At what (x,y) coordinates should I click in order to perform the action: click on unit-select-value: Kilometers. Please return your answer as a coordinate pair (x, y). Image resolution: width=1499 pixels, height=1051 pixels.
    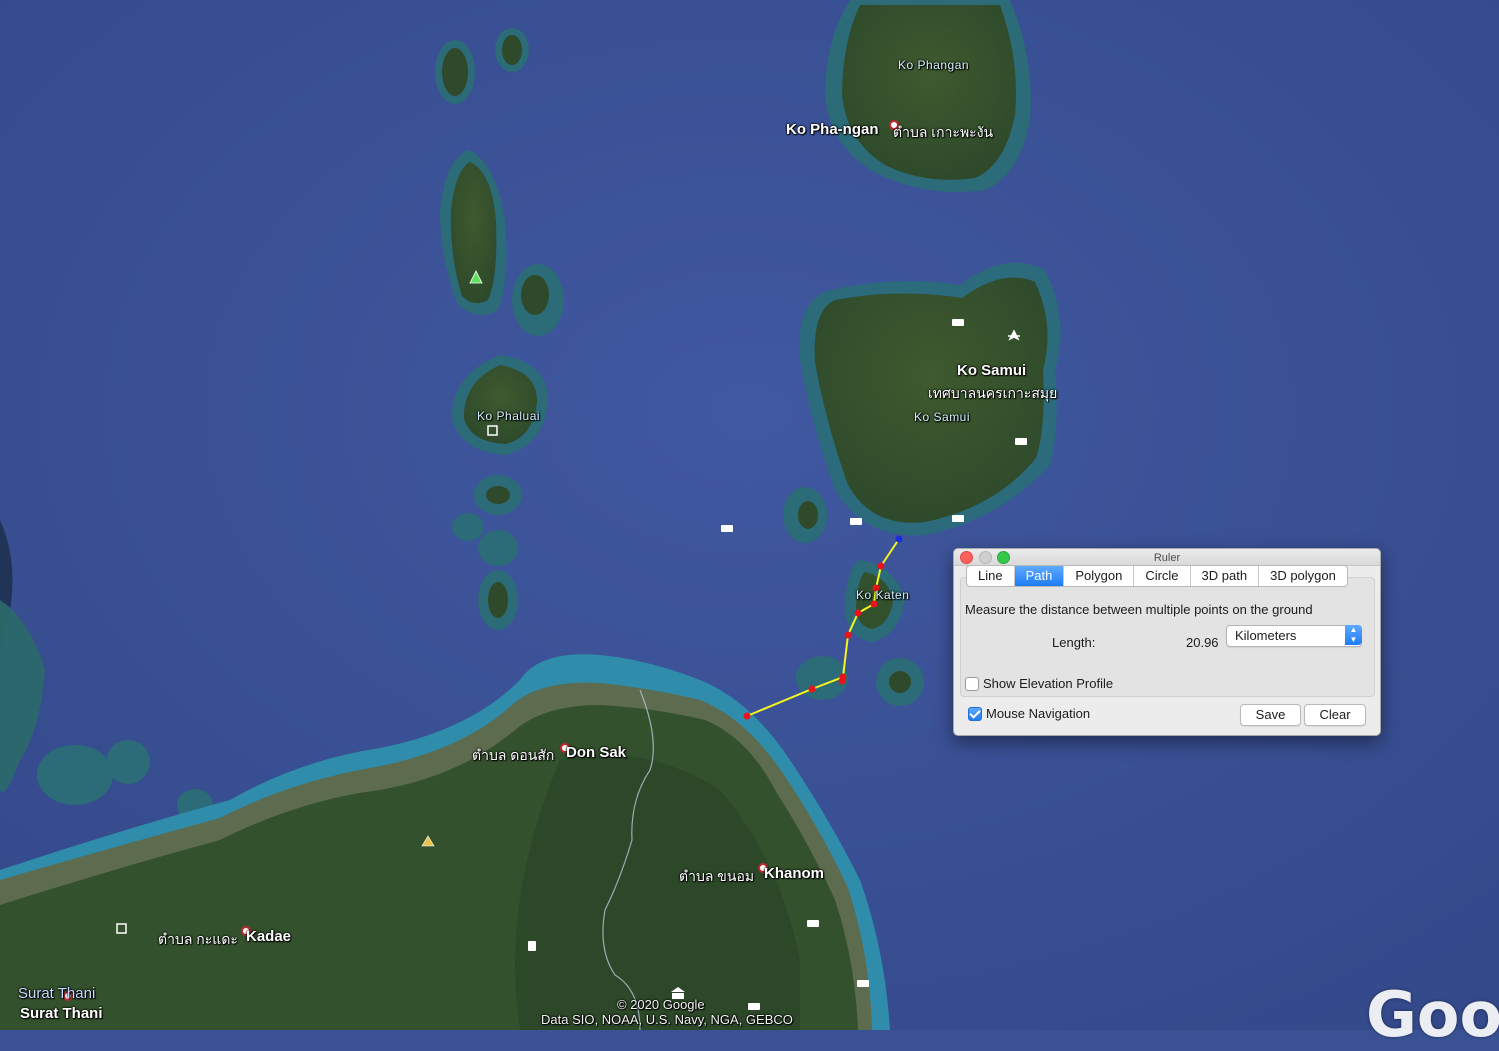
    Looking at the image, I should click on (1266, 635).